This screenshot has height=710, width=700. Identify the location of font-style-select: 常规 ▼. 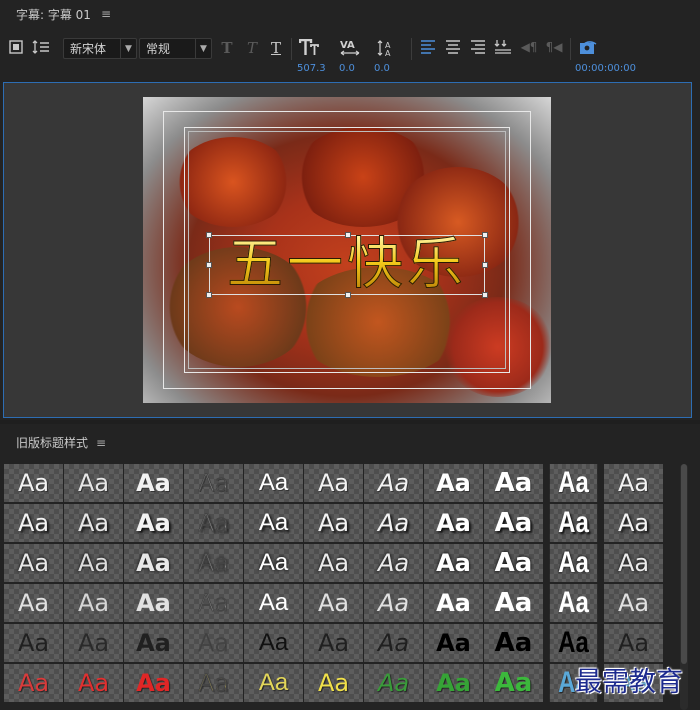
(175, 48).